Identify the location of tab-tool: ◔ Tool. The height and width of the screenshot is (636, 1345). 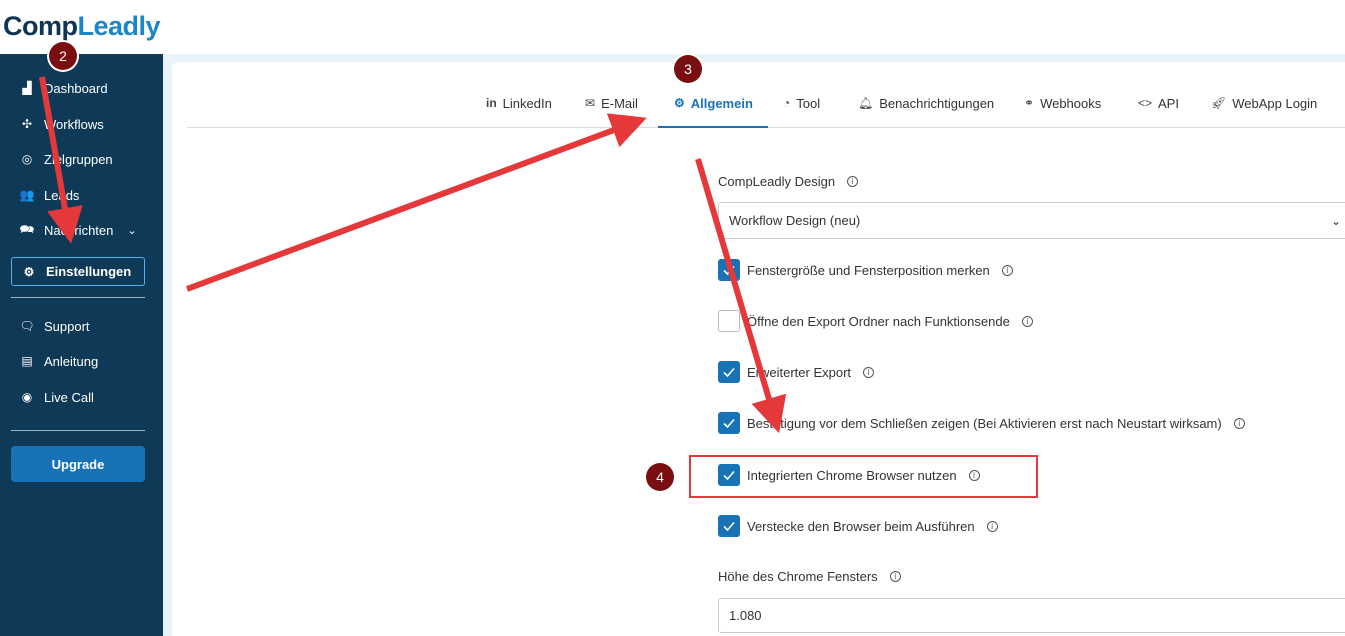
(801, 103).